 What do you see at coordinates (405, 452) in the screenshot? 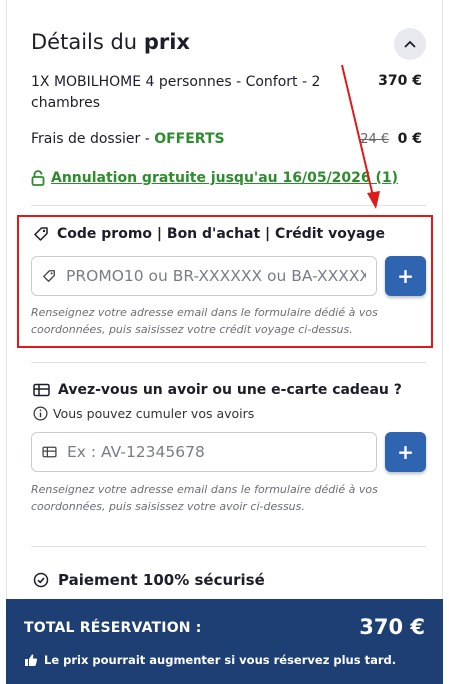
I see `add-voucher-button: +` at bounding box center [405, 452].